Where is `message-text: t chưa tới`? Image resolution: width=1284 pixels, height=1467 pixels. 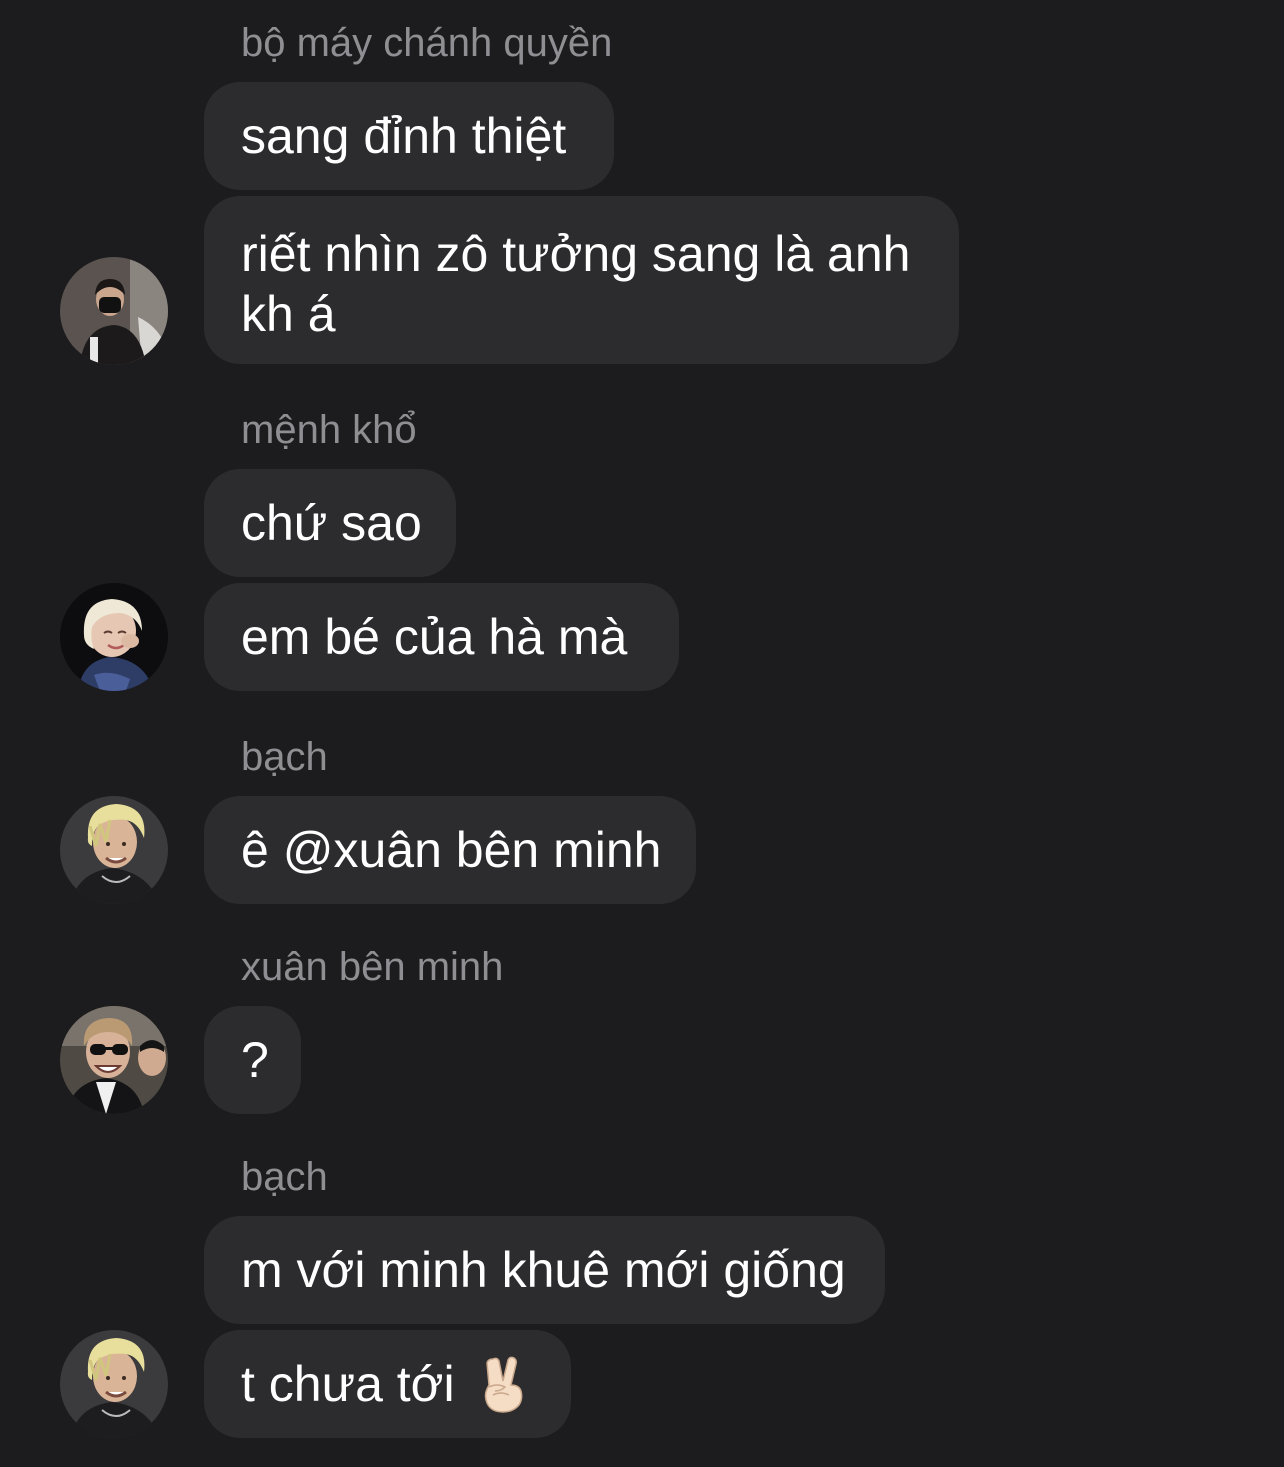 message-text: t chưa tới is located at coordinates (348, 1384).